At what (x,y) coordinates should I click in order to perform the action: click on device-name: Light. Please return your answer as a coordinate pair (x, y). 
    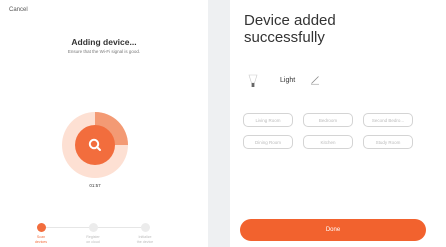
    Looking at the image, I should click on (288, 80).